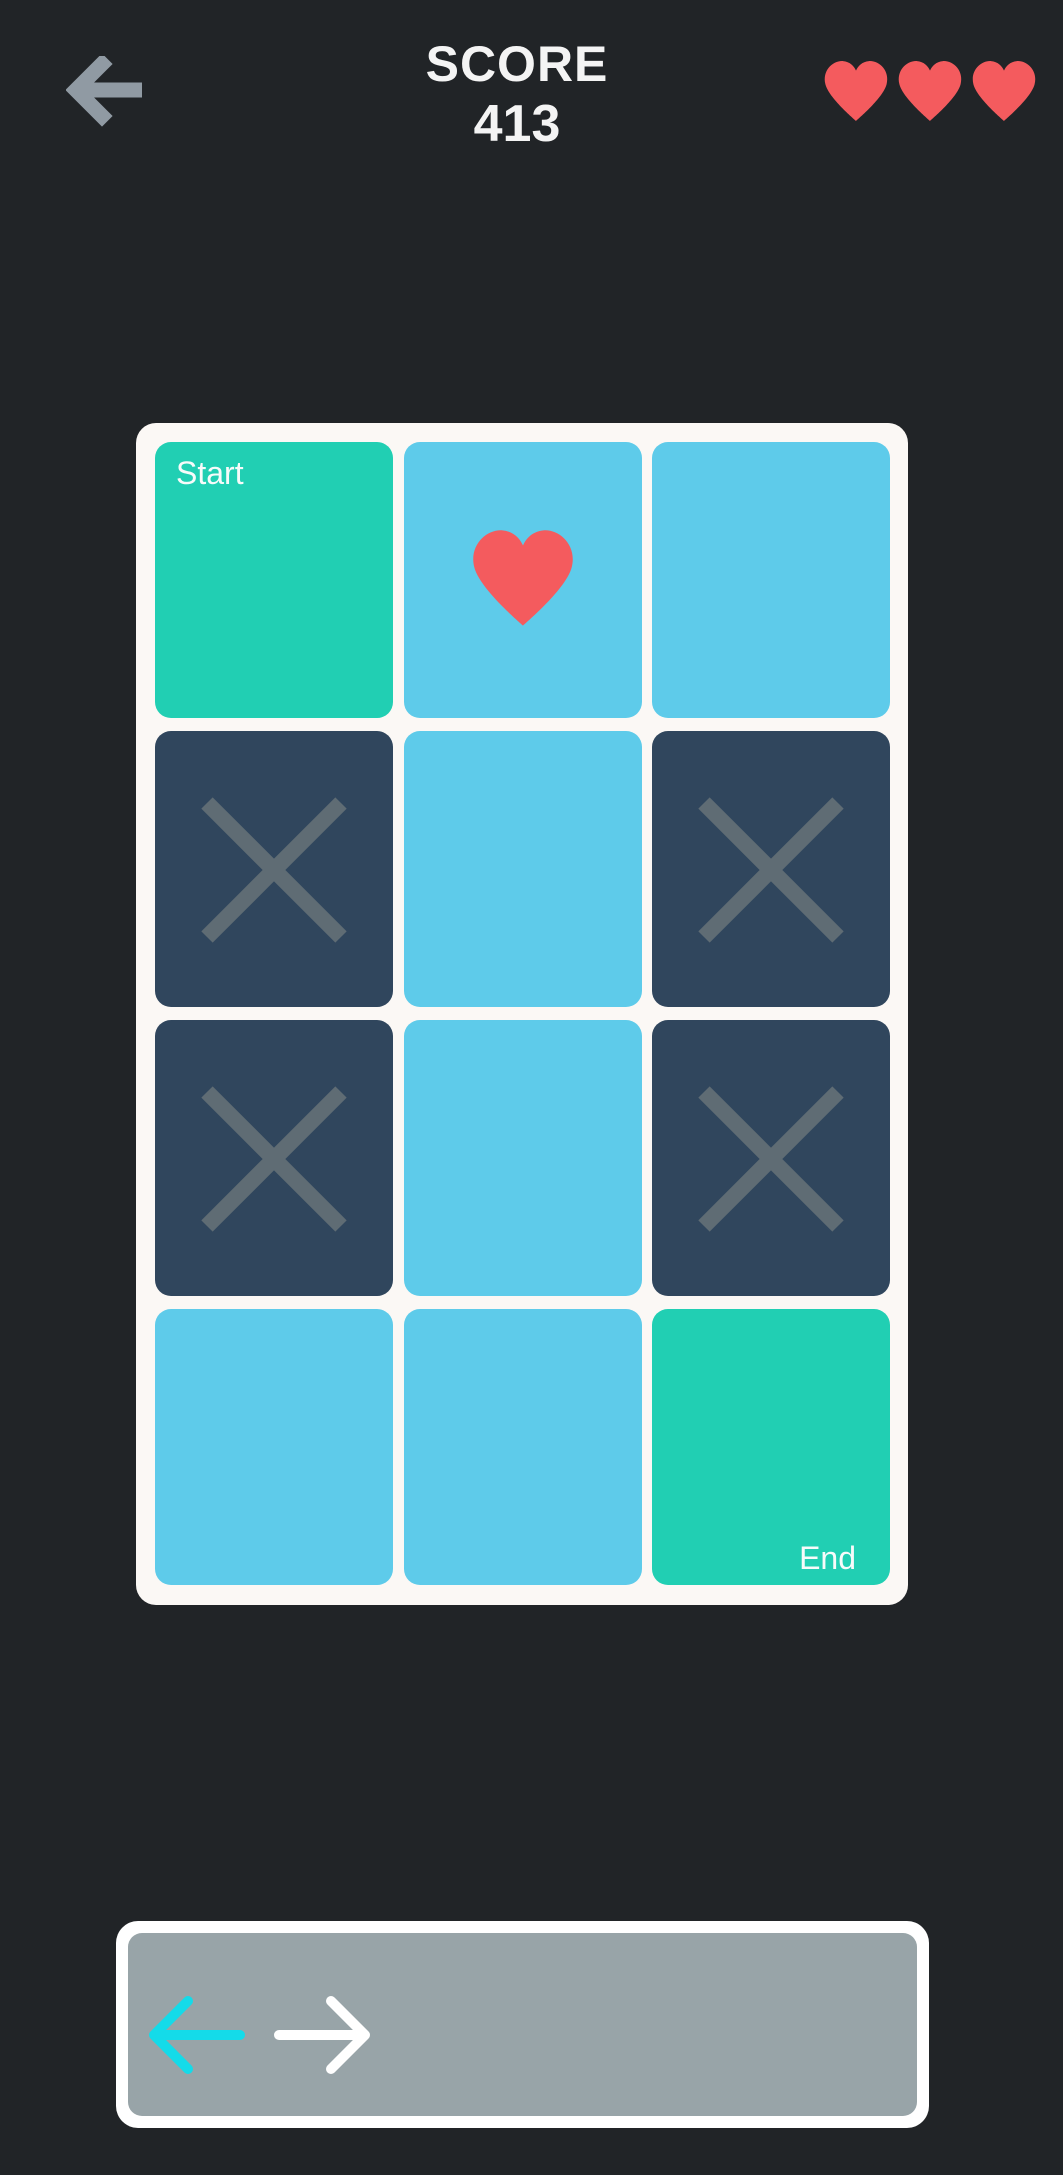 This screenshot has height=2175, width=1063. Describe the element at coordinates (210, 473) in the screenshot. I see `start-label: Start` at that location.